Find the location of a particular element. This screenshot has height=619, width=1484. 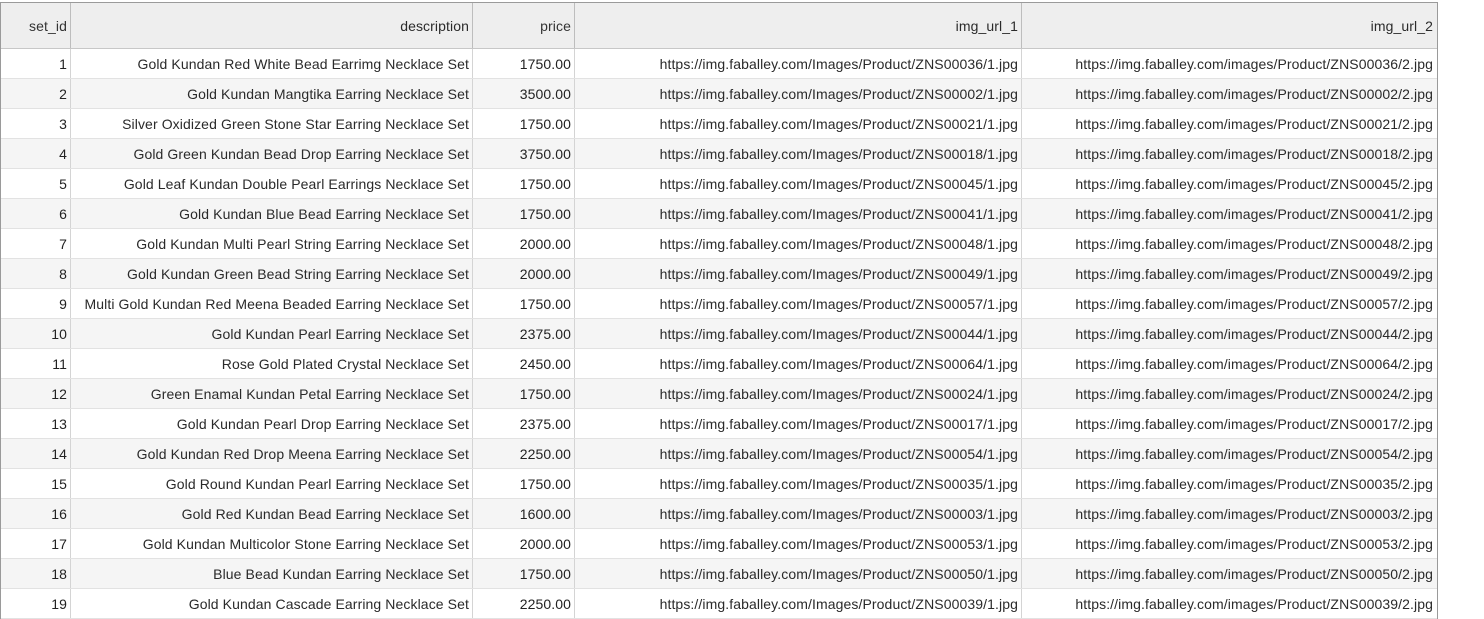

cell-set-id: 8 is located at coordinates (36, 273).